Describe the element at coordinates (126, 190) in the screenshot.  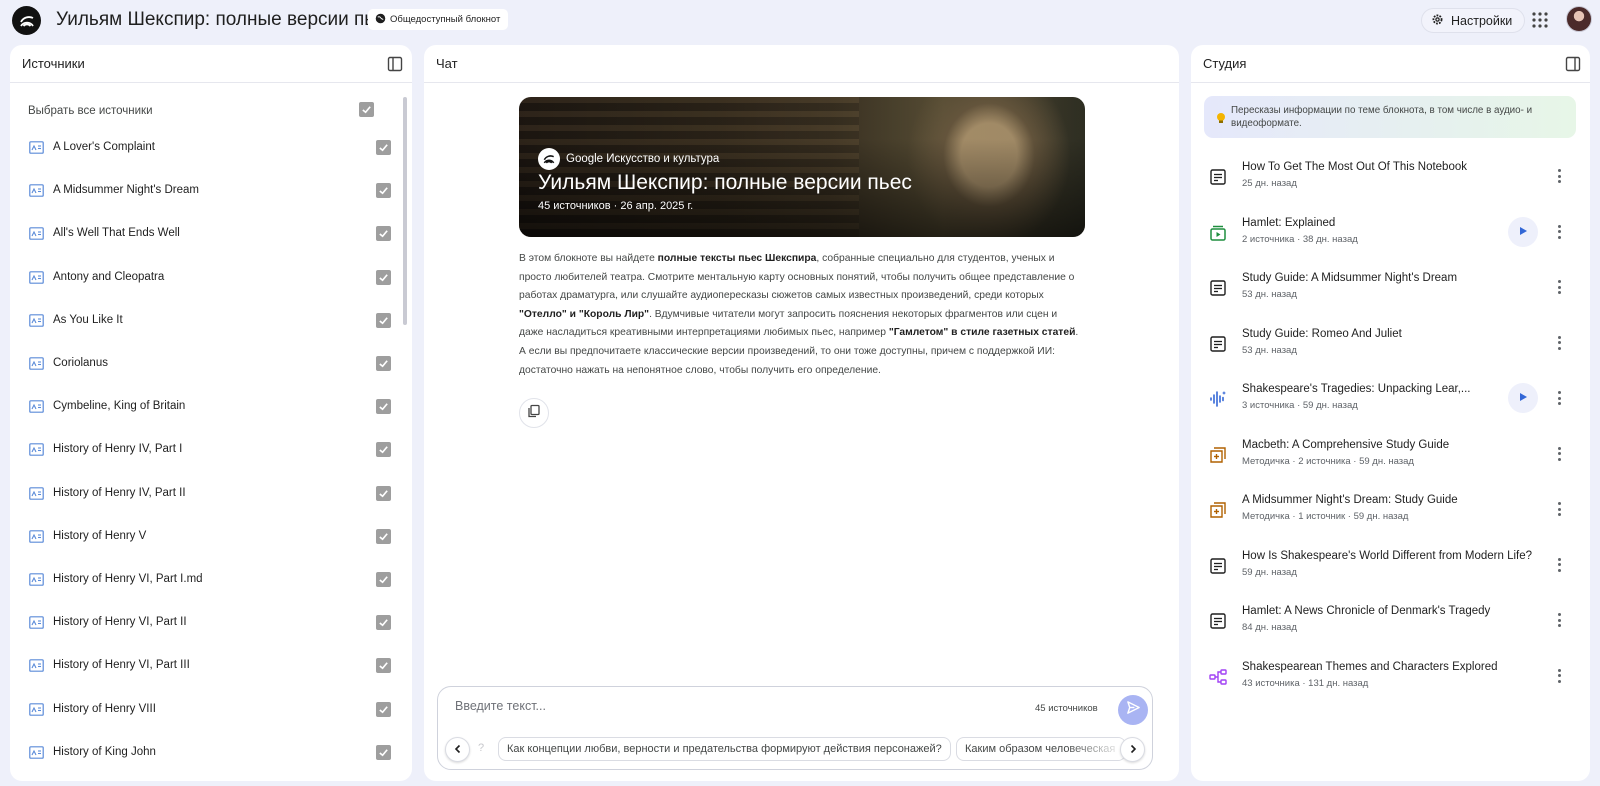
I see `source-item-label: A Midsummer Night's Dream` at that location.